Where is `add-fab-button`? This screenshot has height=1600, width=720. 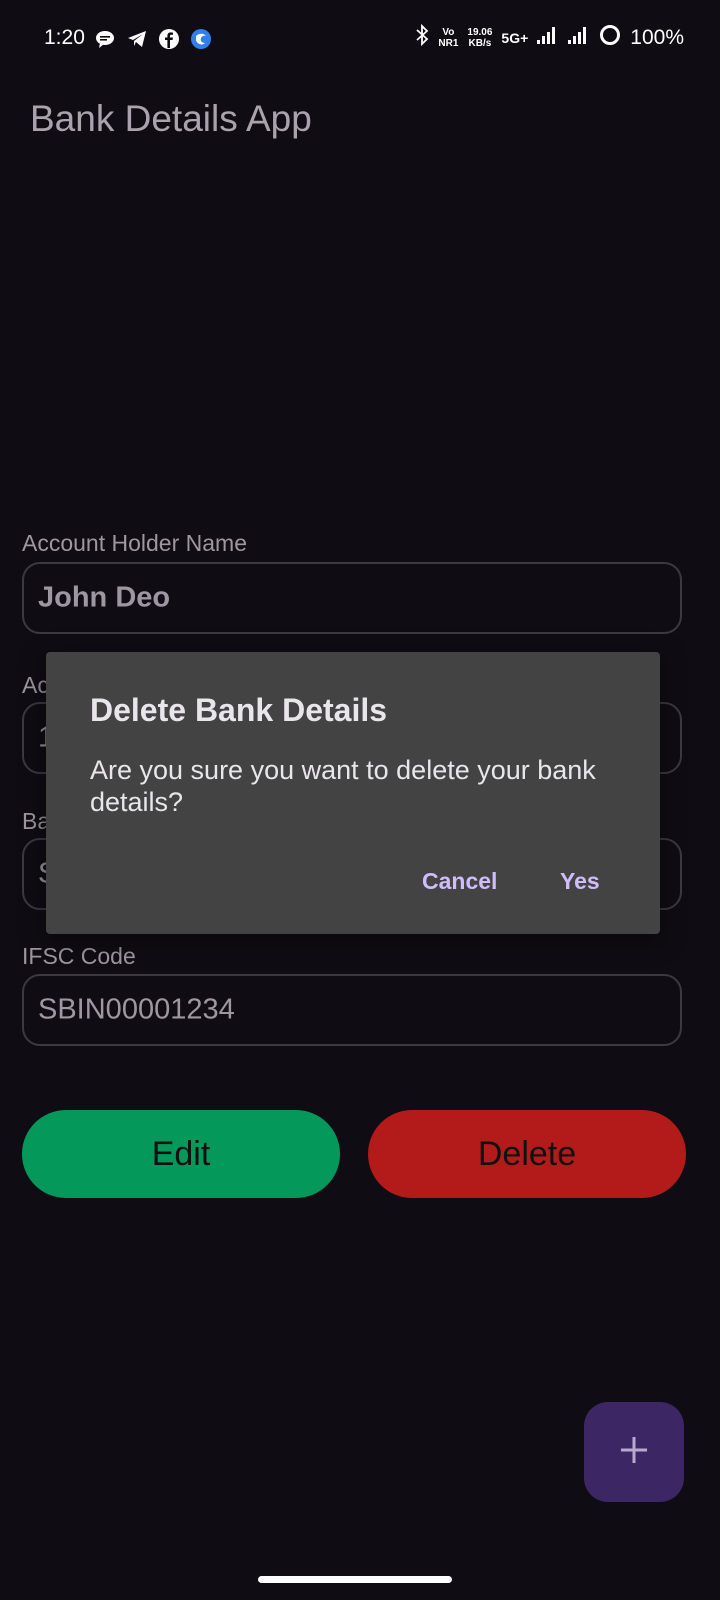 add-fab-button is located at coordinates (634, 1452).